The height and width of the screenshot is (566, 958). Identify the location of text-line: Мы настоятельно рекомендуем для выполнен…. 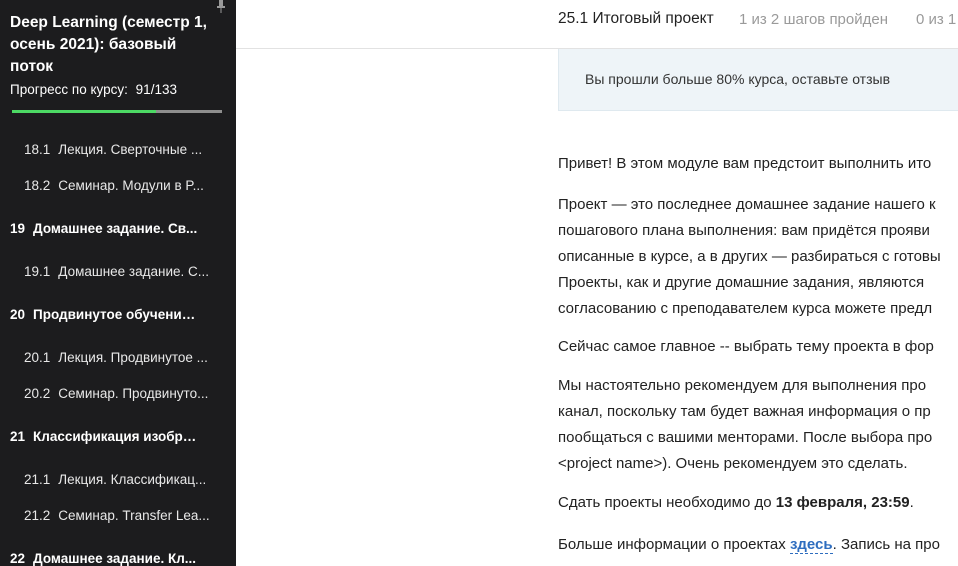
(742, 385).